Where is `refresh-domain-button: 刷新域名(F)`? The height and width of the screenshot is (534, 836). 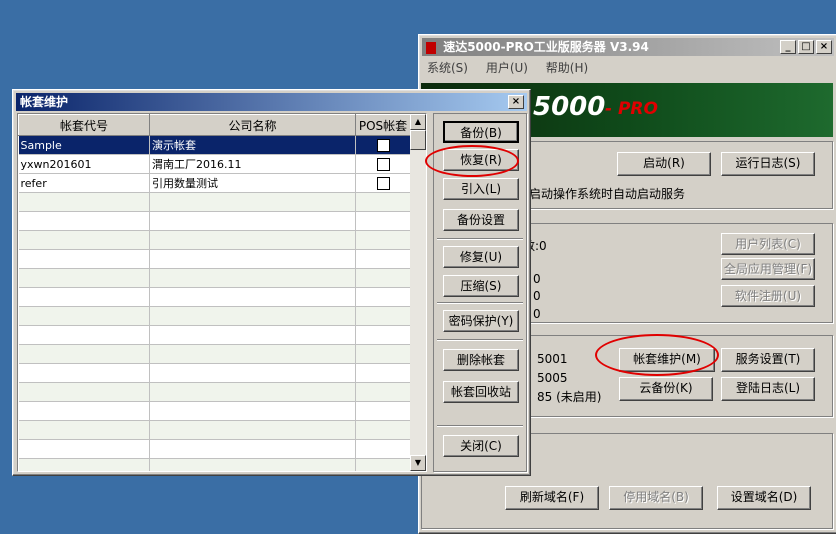 refresh-domain-button: 刷新域名(F) is located at coordinates (552, 498).